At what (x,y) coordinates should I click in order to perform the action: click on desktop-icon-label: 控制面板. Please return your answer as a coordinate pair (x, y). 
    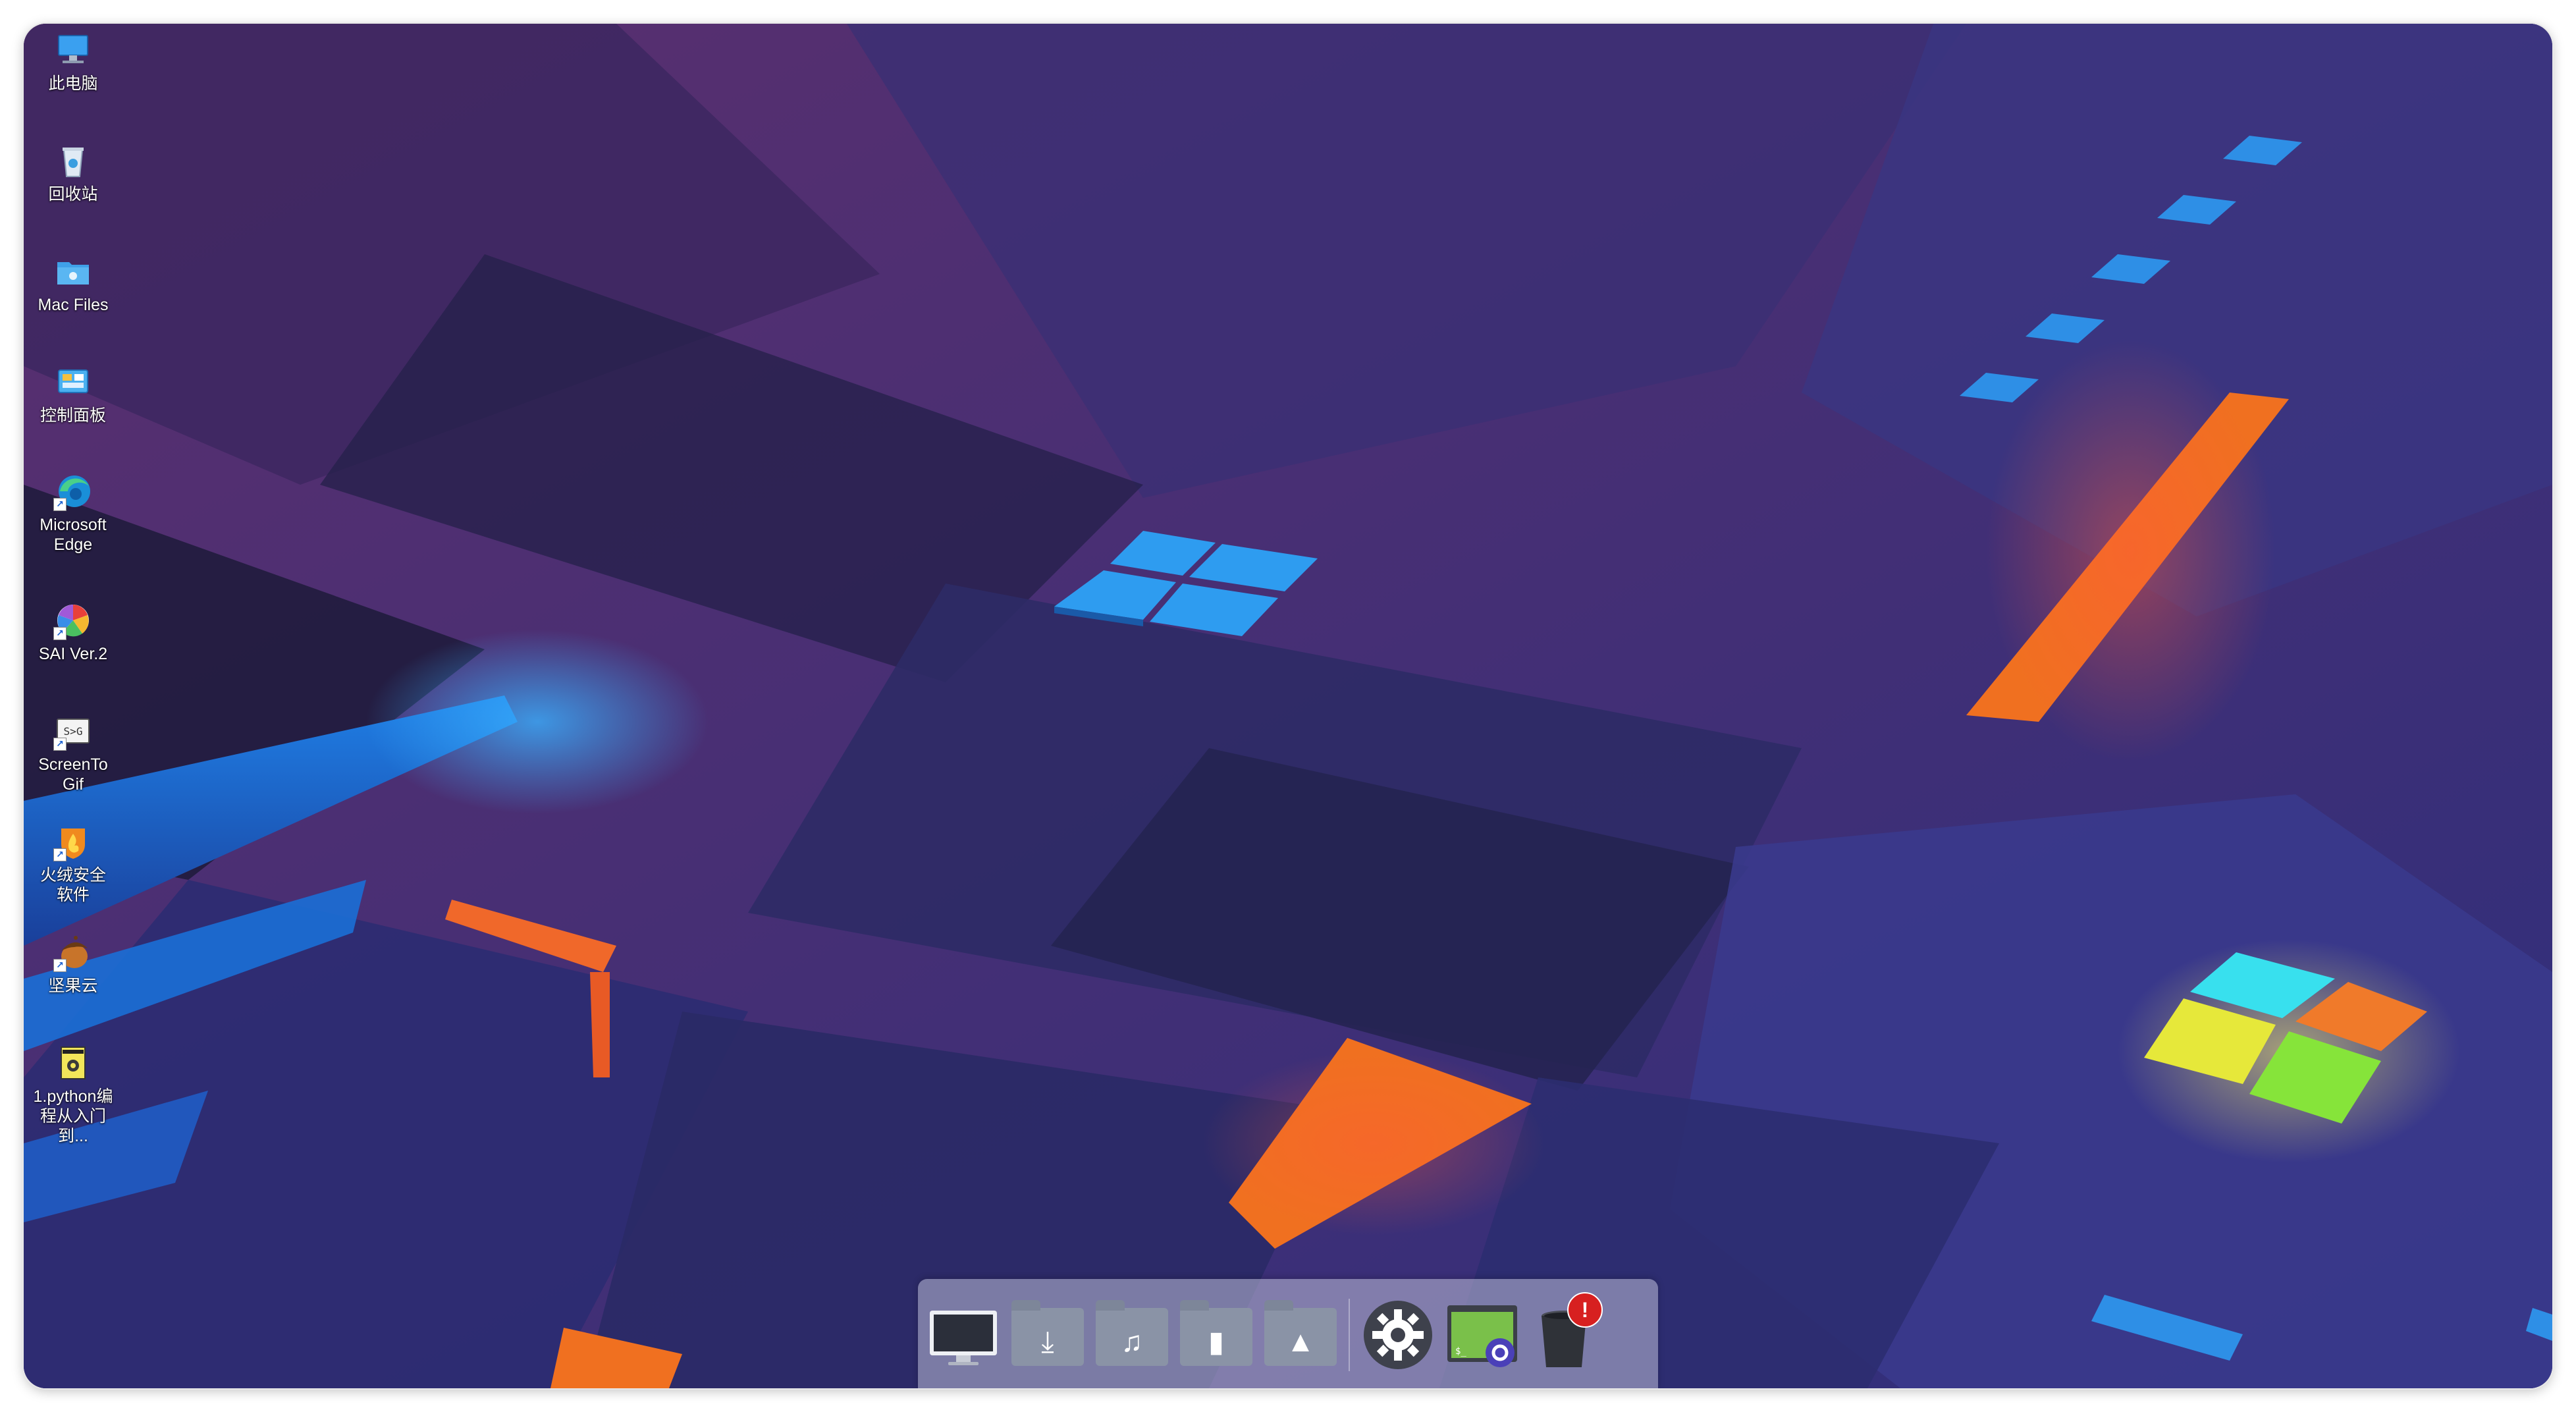
    Looking at the image, I should click on (73, 415).